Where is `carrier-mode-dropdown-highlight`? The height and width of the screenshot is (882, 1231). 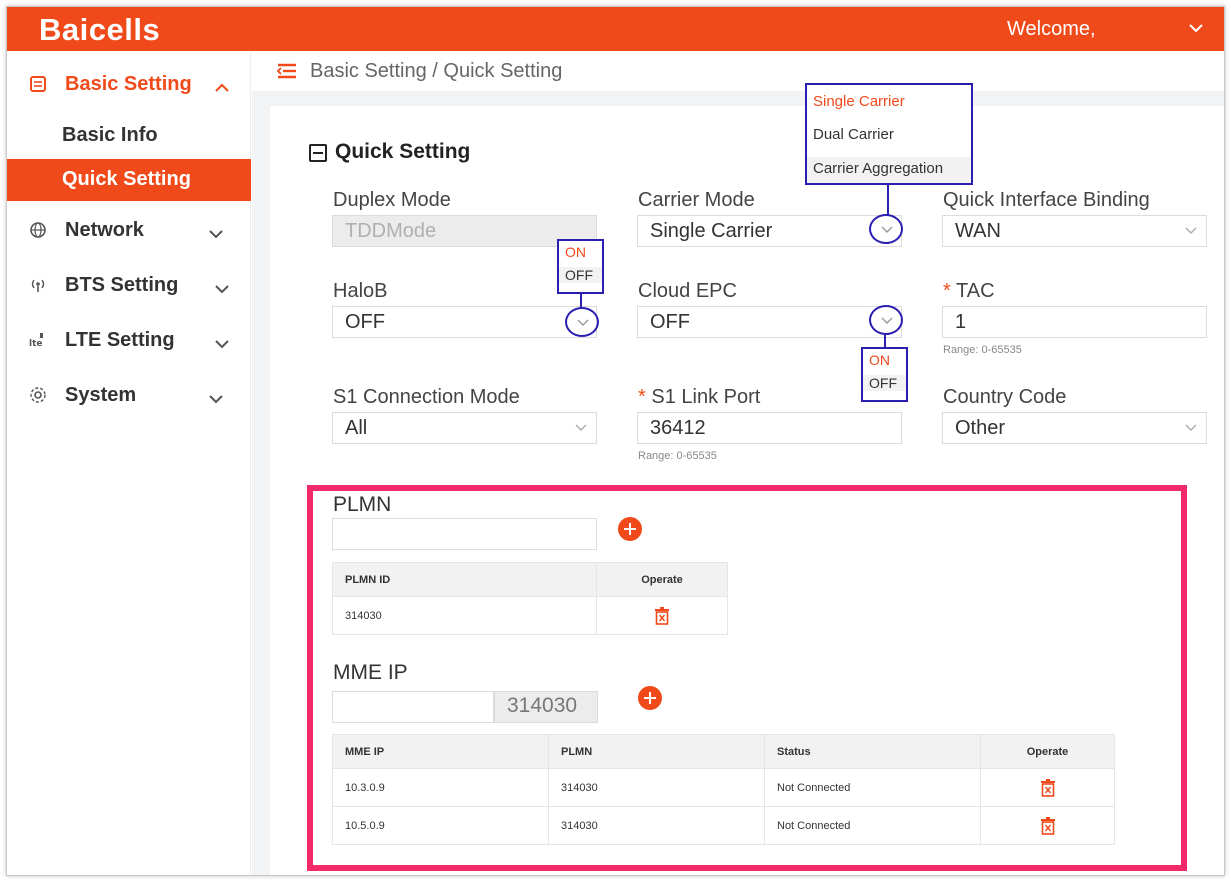
carrier-mode-dropdown-highlight is located at coordinates (886, 229).